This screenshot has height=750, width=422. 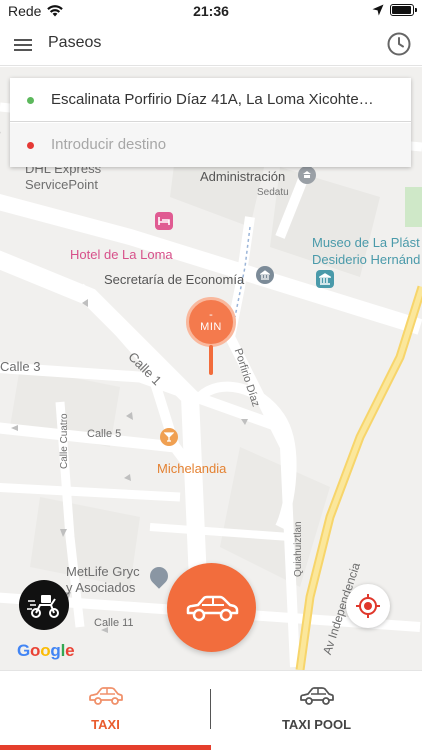 I want to click on active-tab-indicator, so click(x=105, y=747).